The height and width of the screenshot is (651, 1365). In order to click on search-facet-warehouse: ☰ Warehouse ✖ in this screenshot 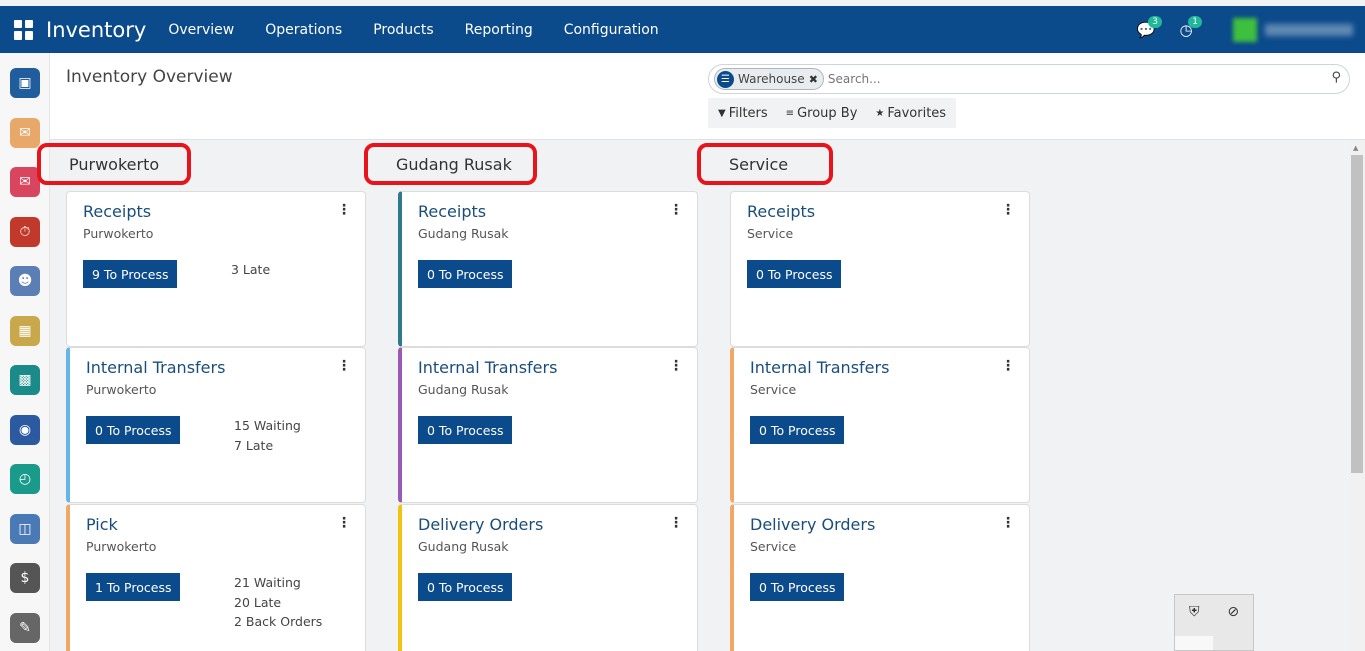, I will do `click(769, 79)`.